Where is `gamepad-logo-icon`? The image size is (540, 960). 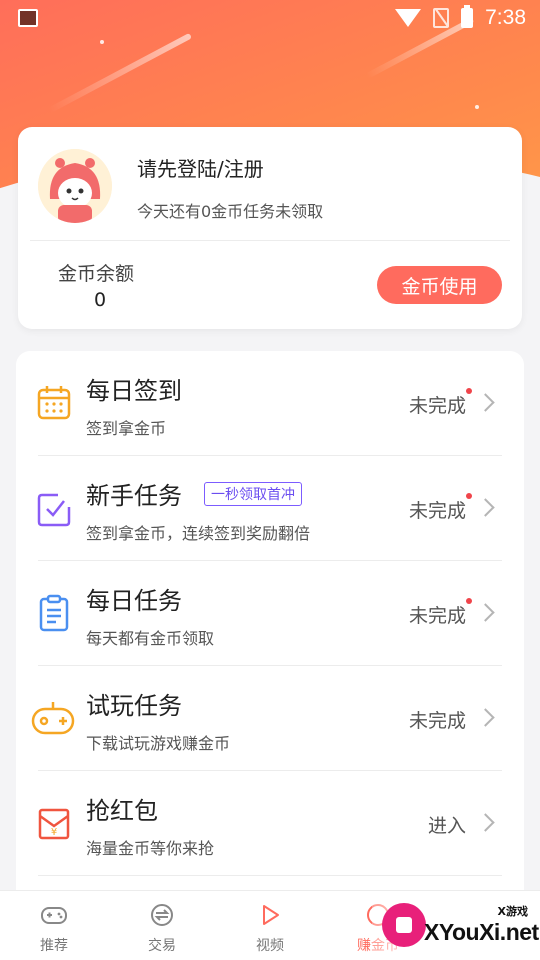
gamepad-logo-icon is located at coordinates (404, 925).